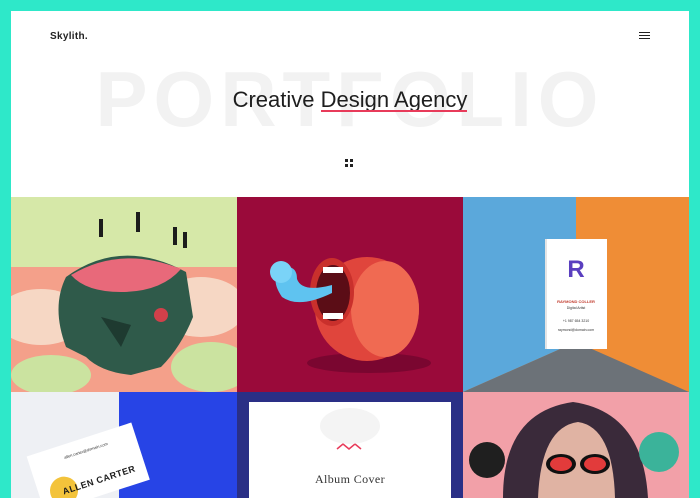 This screenshot has height=498, width=700. I want to click on hamburger-menu-icon, so click(644, 35).